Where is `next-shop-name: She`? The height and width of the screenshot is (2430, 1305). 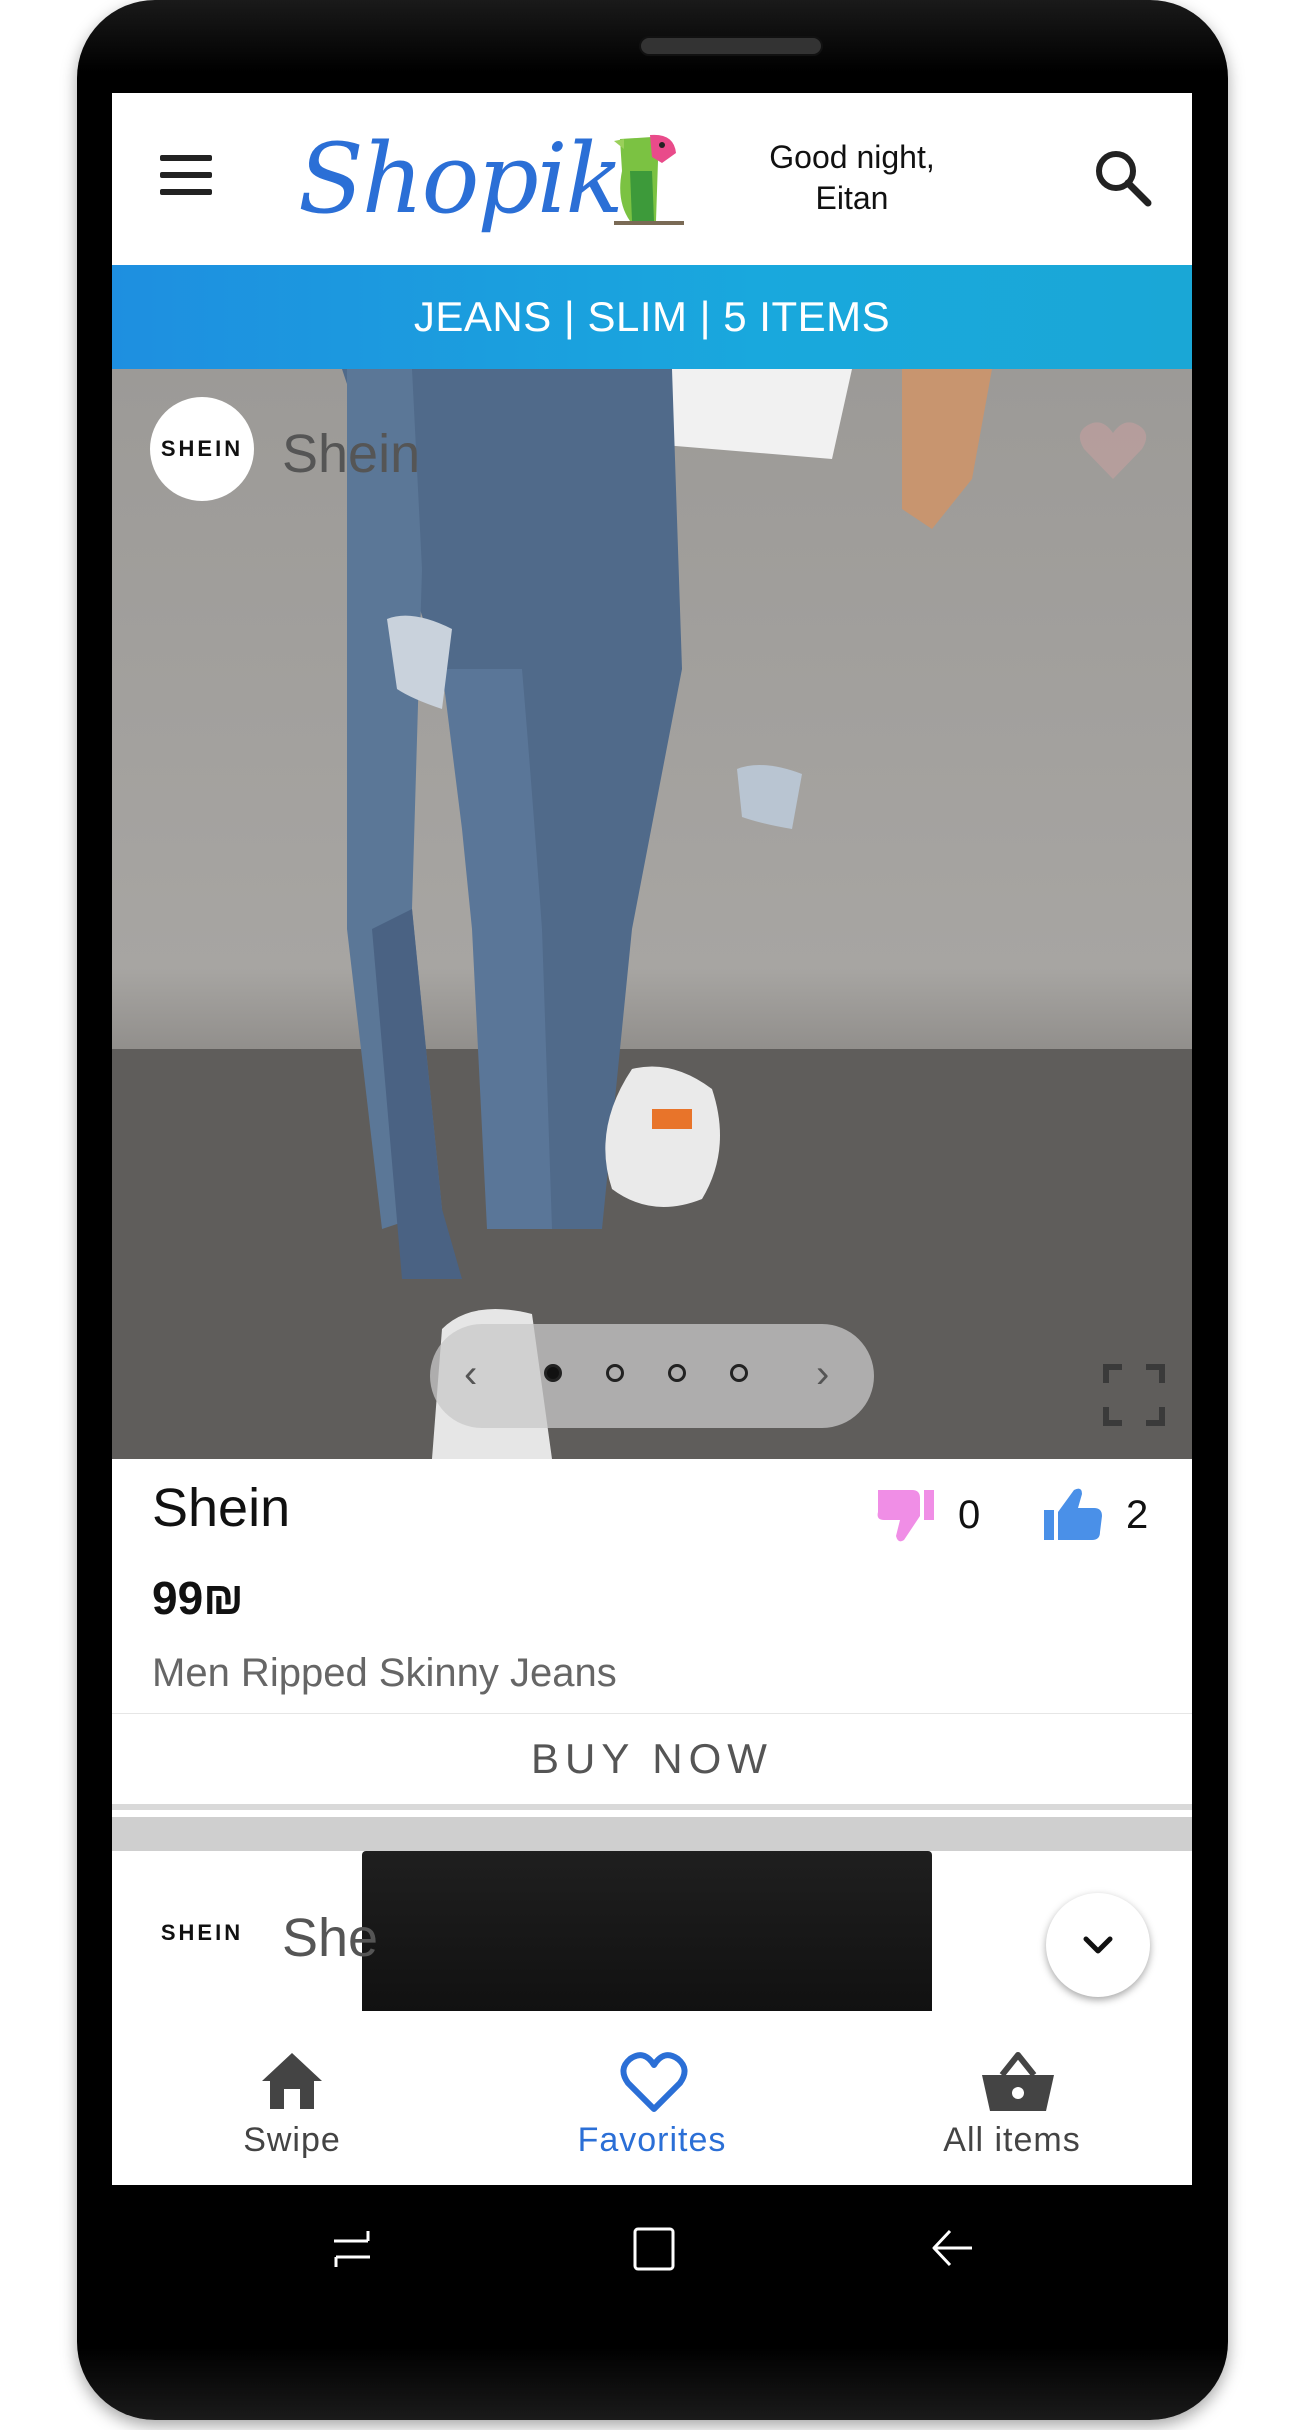
next-shop-name: She is located at coordinates (330, 1938).